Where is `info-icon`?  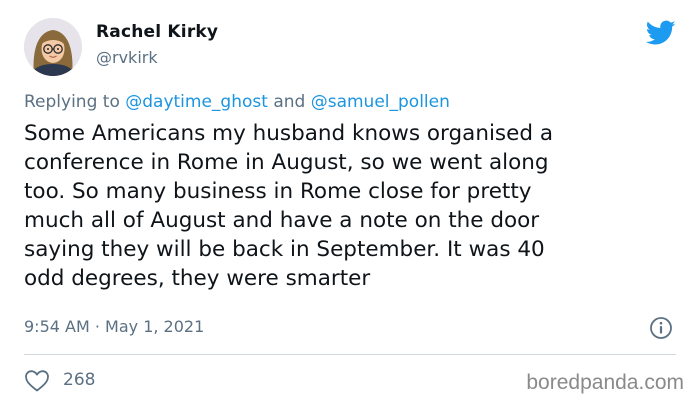 info-icon is located at coordinates (661, 328).